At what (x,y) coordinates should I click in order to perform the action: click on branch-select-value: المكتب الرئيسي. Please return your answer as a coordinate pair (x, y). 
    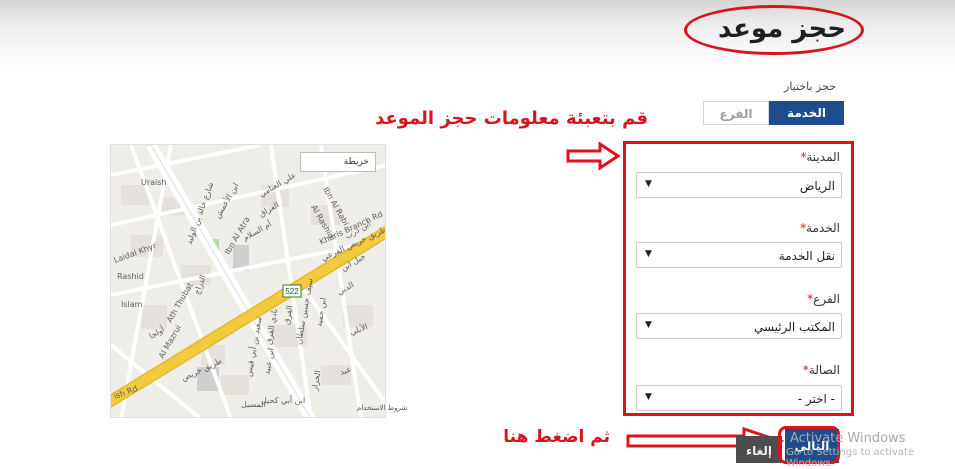
    Looking at the image, I should click on (794, 327).